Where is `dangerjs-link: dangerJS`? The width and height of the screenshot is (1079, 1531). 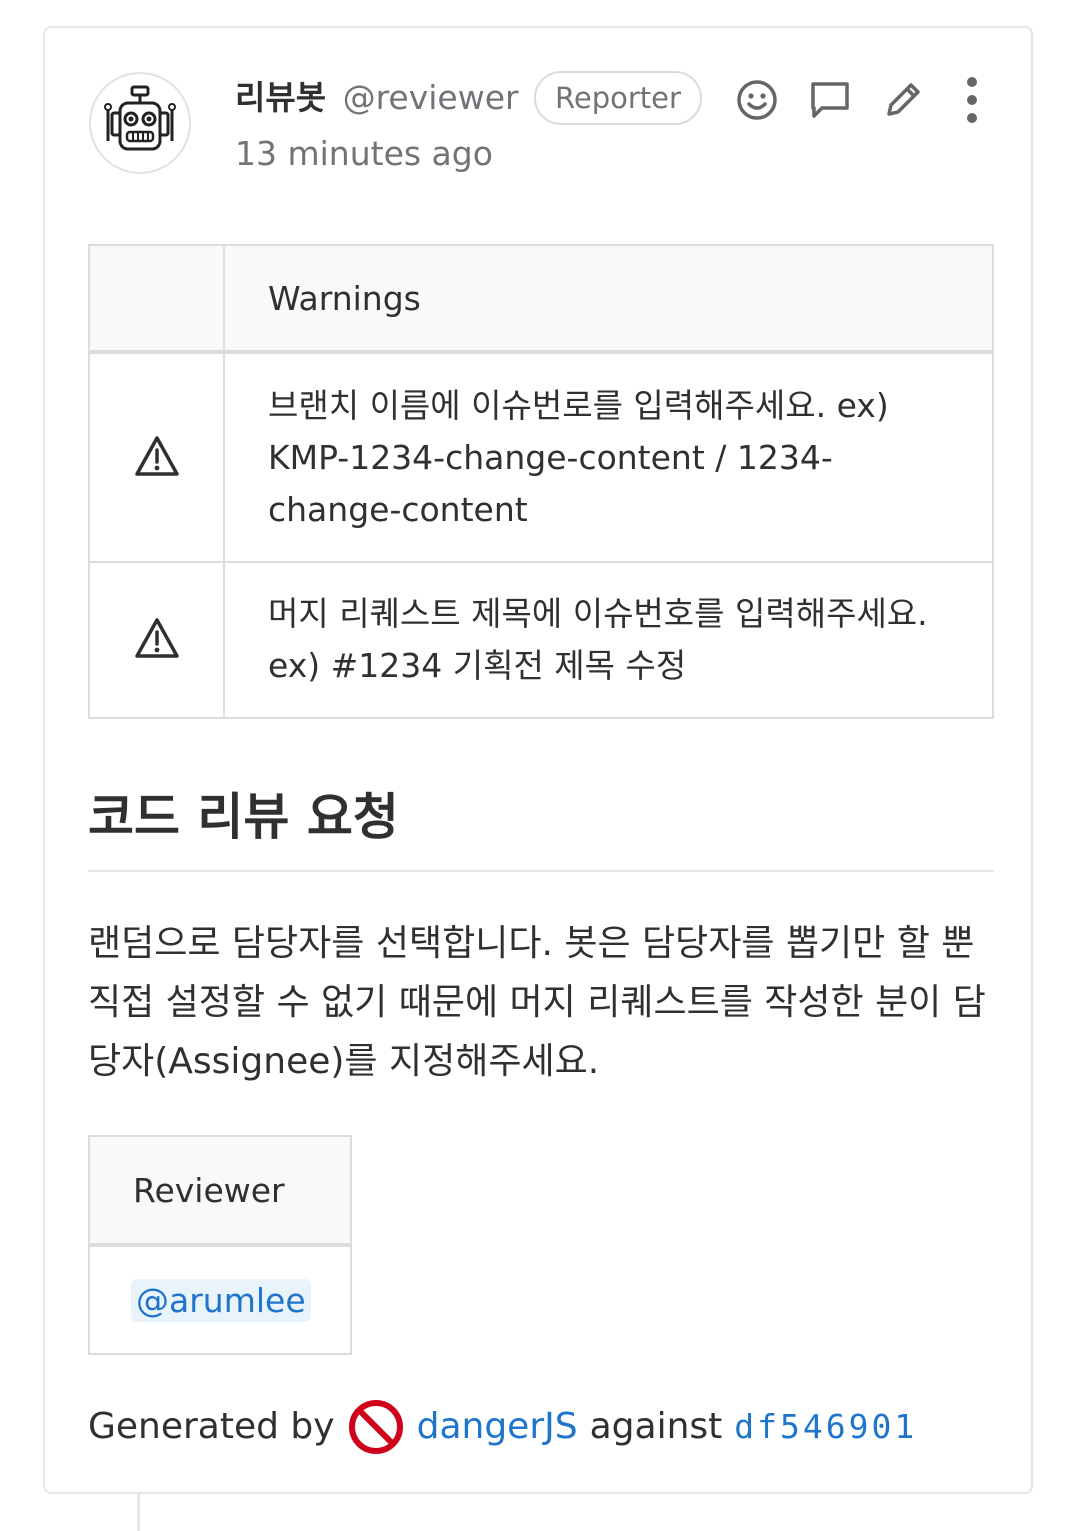 dangerjs-link: dangerJS is located at coordinates (497, 1427).